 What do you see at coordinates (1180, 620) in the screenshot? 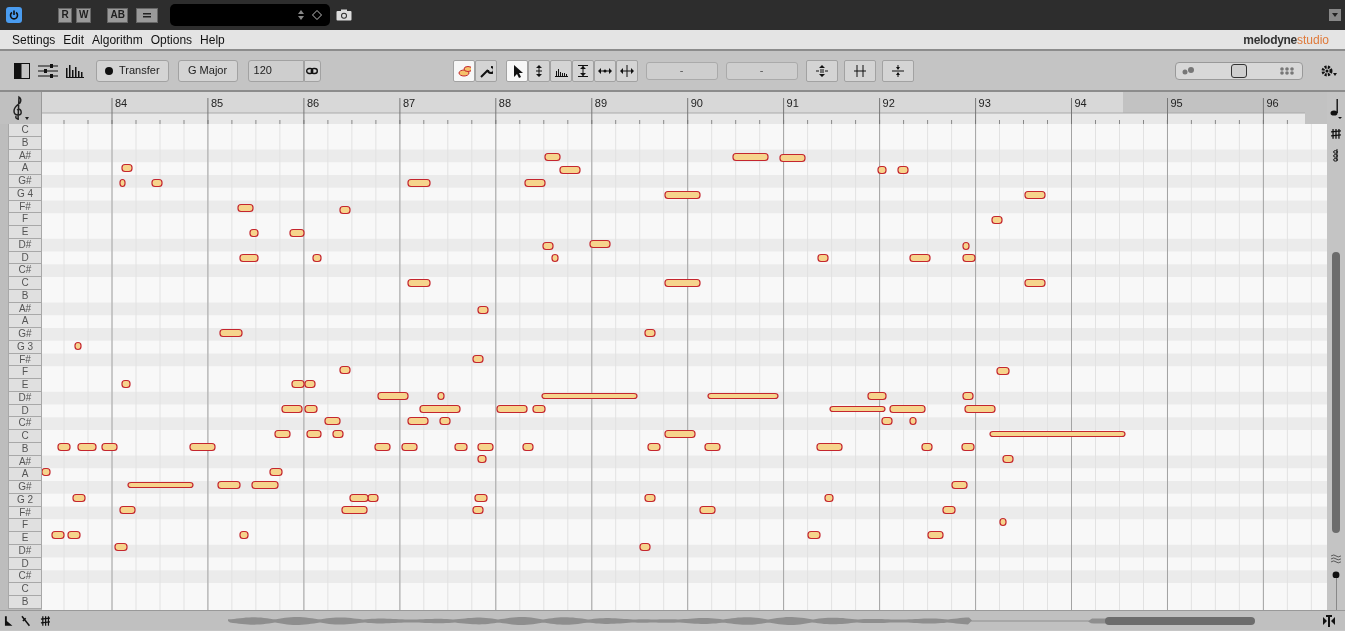
I see `scrollbar-thumb` at bounding box center [1180, 620].